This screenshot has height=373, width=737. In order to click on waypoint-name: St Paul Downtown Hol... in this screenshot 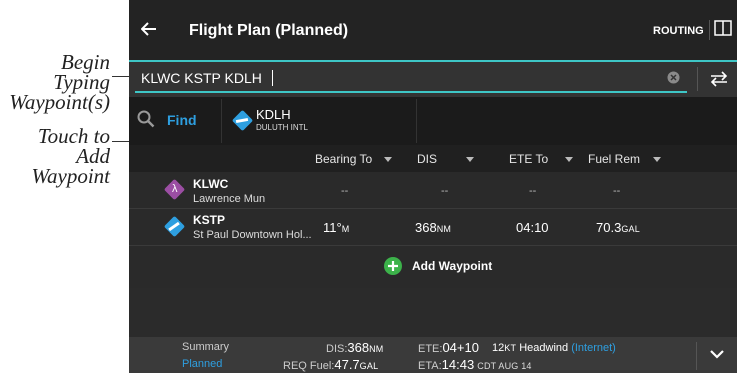, I will do `click(252, 235)`.